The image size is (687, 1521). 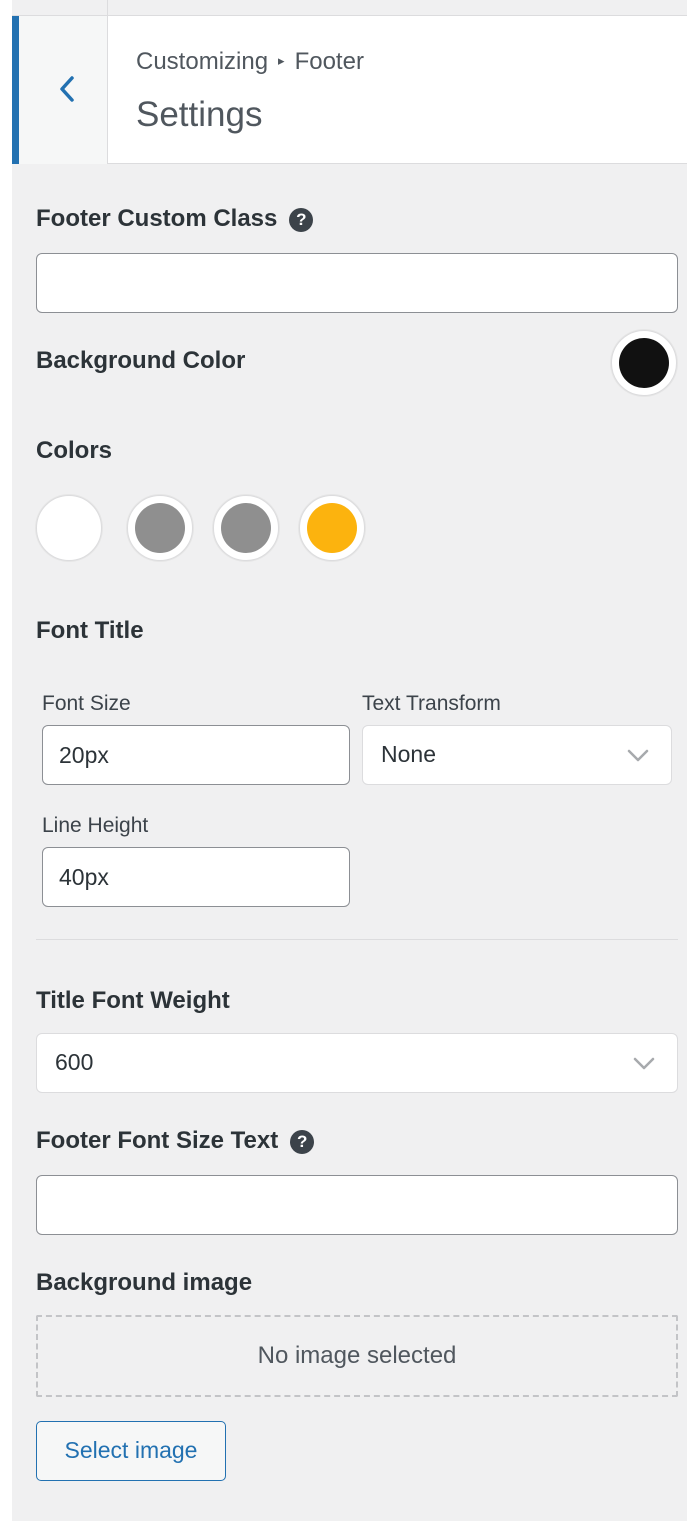 I want to click on footer-font-size-text-label-text: Footer Font Size Text, so click(x=157, y=1140).